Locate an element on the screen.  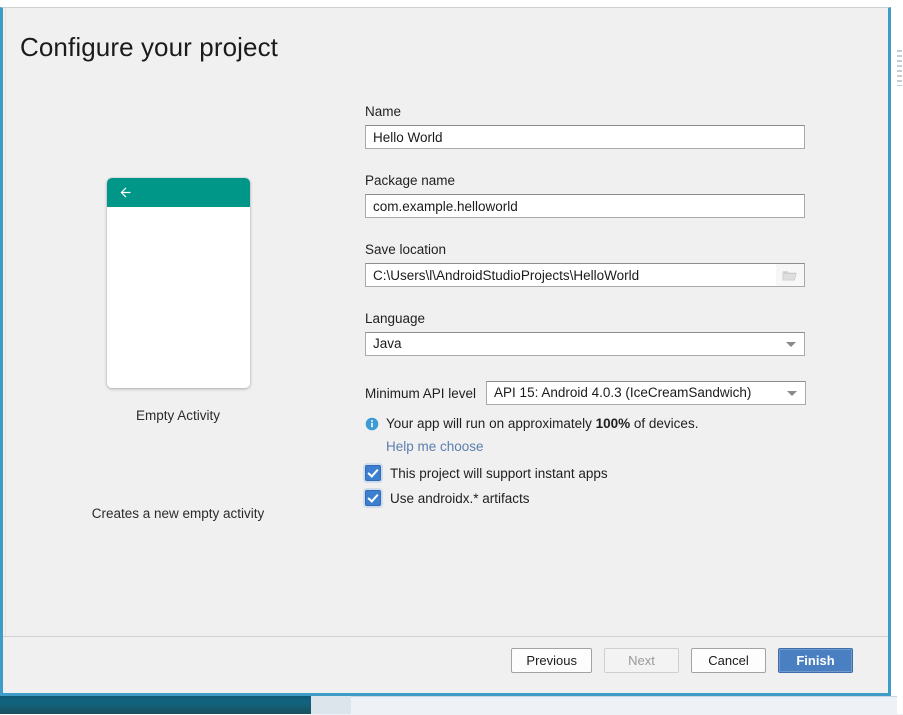
template-thumbnail is located at coordinates (178, 283).